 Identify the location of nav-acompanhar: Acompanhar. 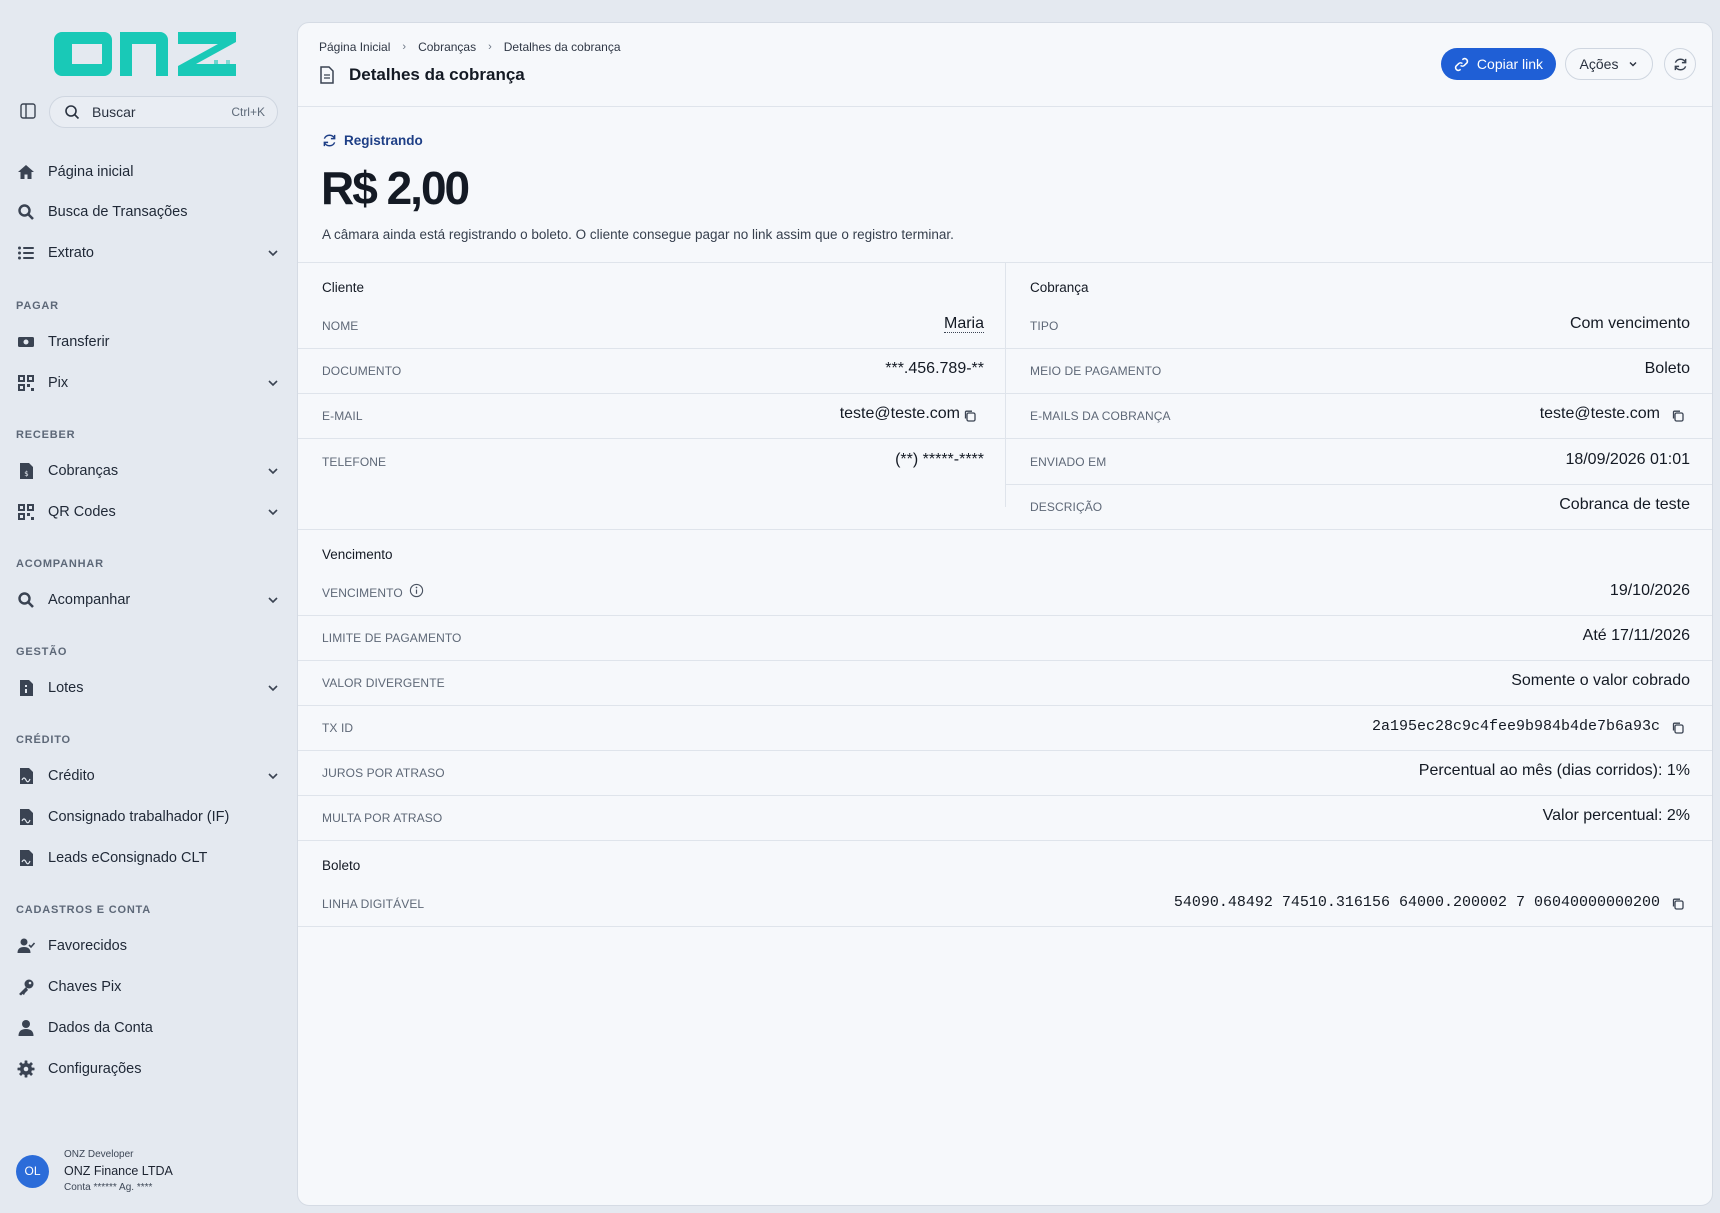
(148, 600).